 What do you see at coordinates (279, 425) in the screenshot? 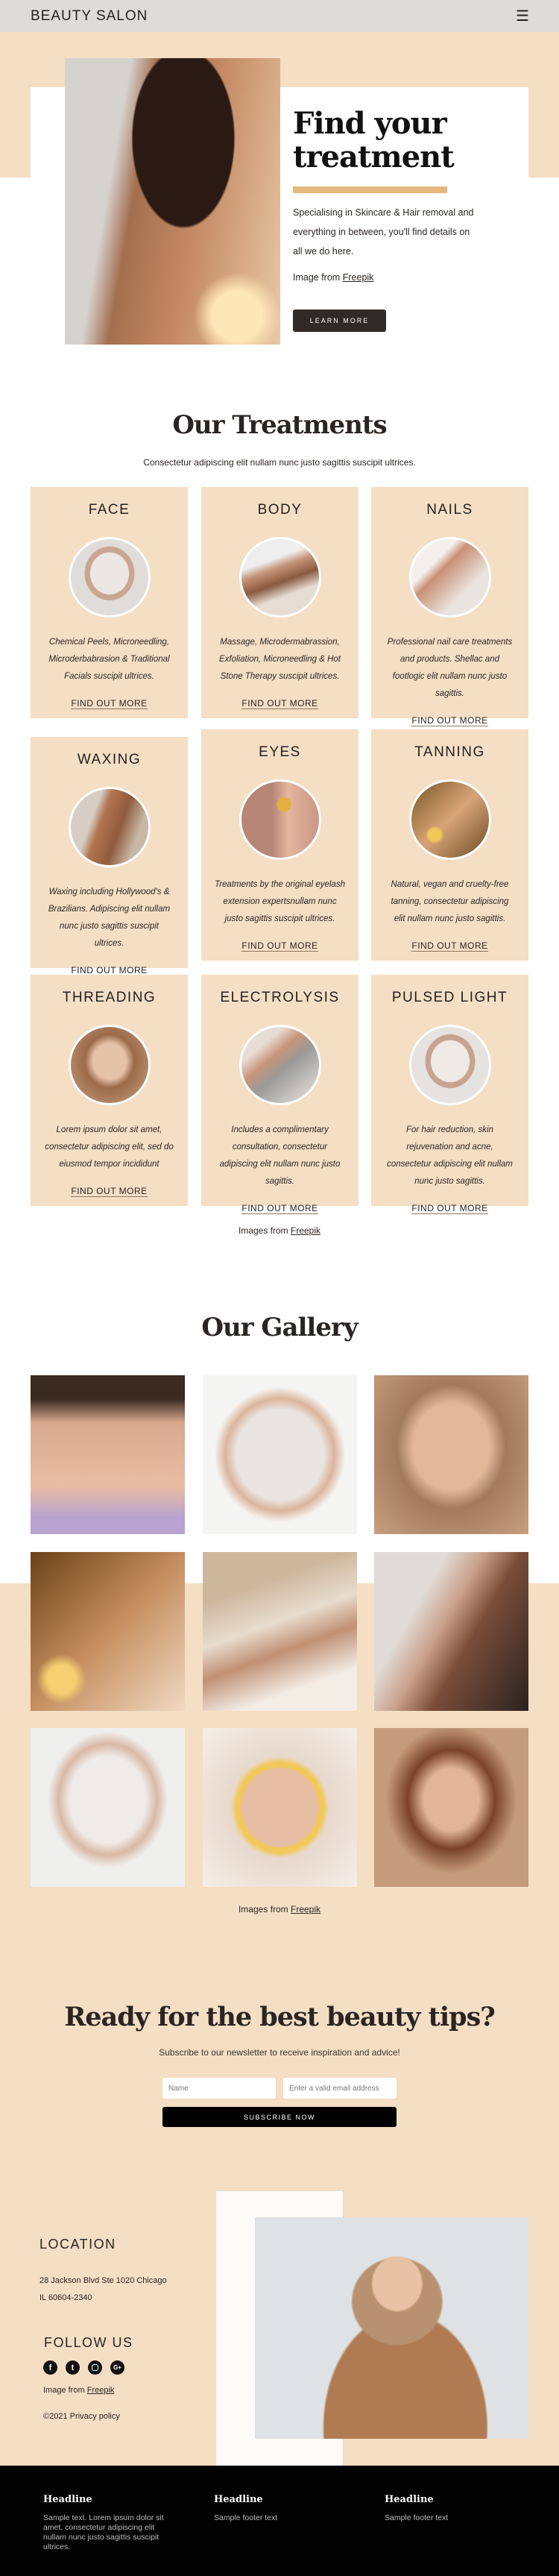
I see `treatments-title: Our Treatments` at bounding box center [279, 425].